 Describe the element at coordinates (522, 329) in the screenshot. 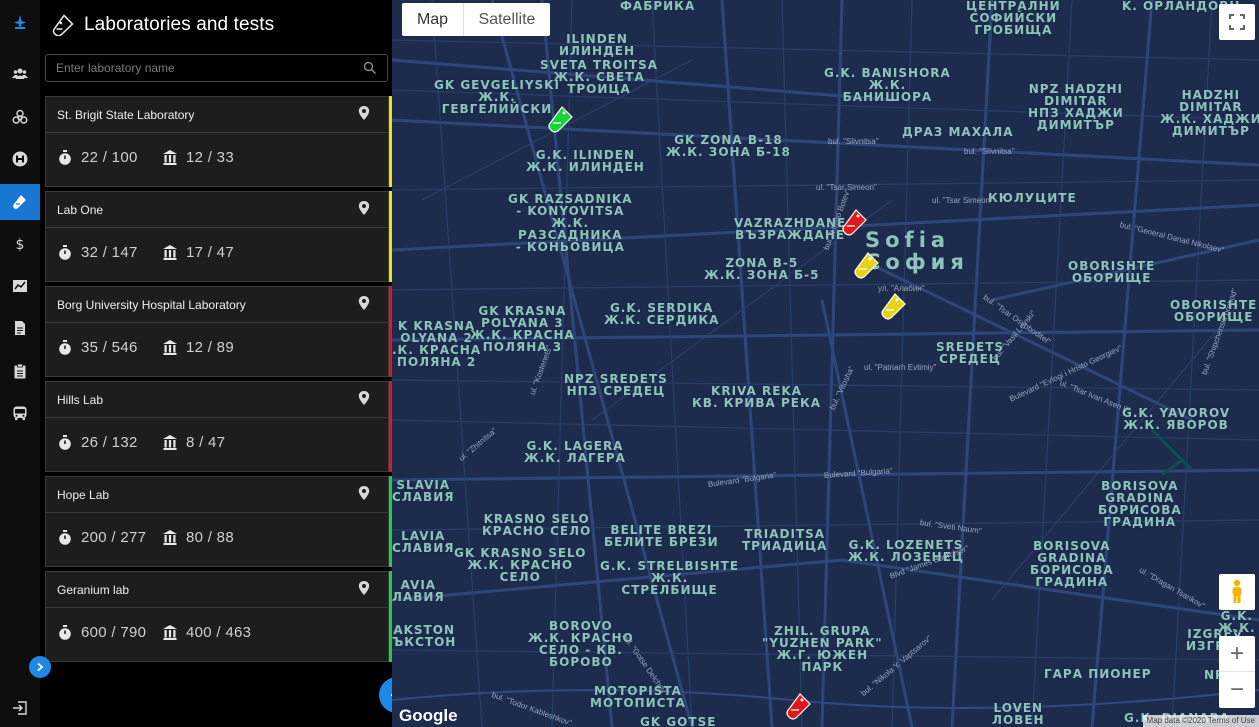

I see `place-label: GK KRASNA POLYANA 3 Ж.К. КРАСНА ПОЛЯНА 3` at that location.